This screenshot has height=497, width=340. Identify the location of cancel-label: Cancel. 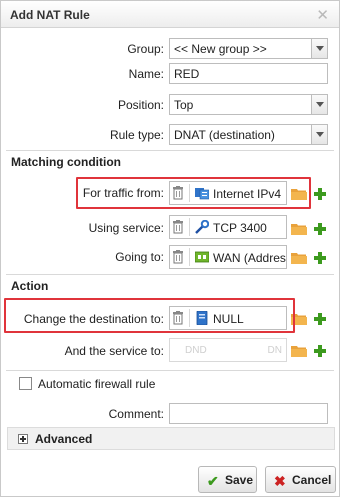
(312, 480).